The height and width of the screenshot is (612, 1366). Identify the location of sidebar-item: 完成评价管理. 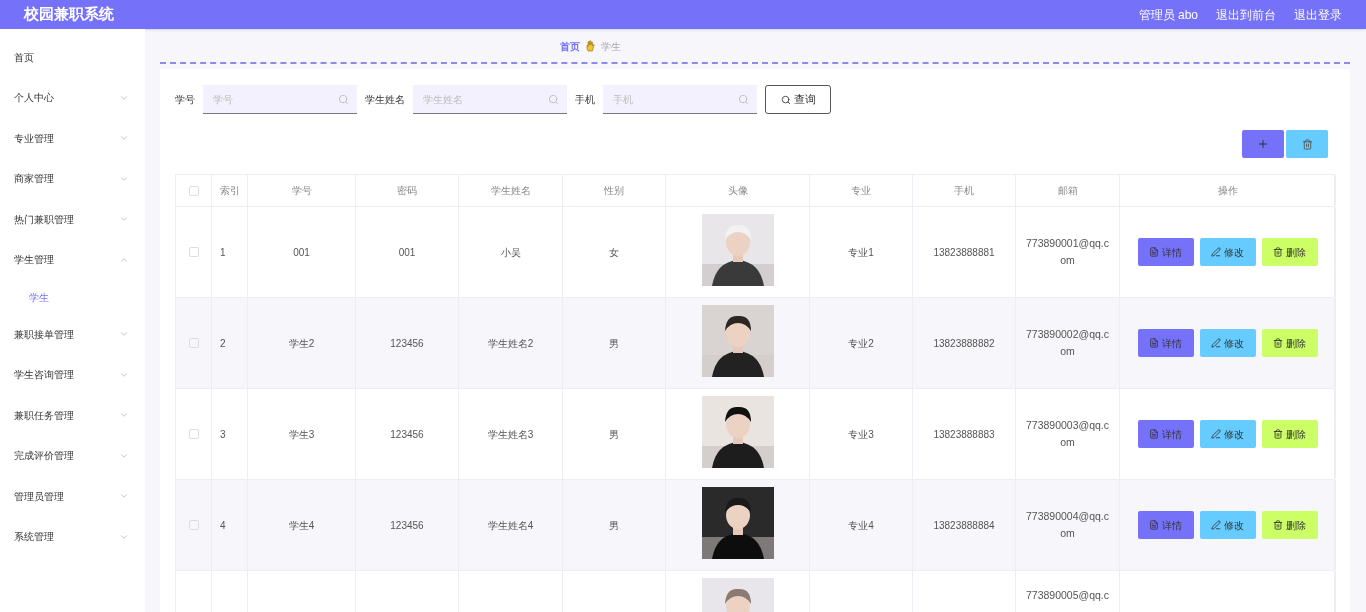
(72, 455).